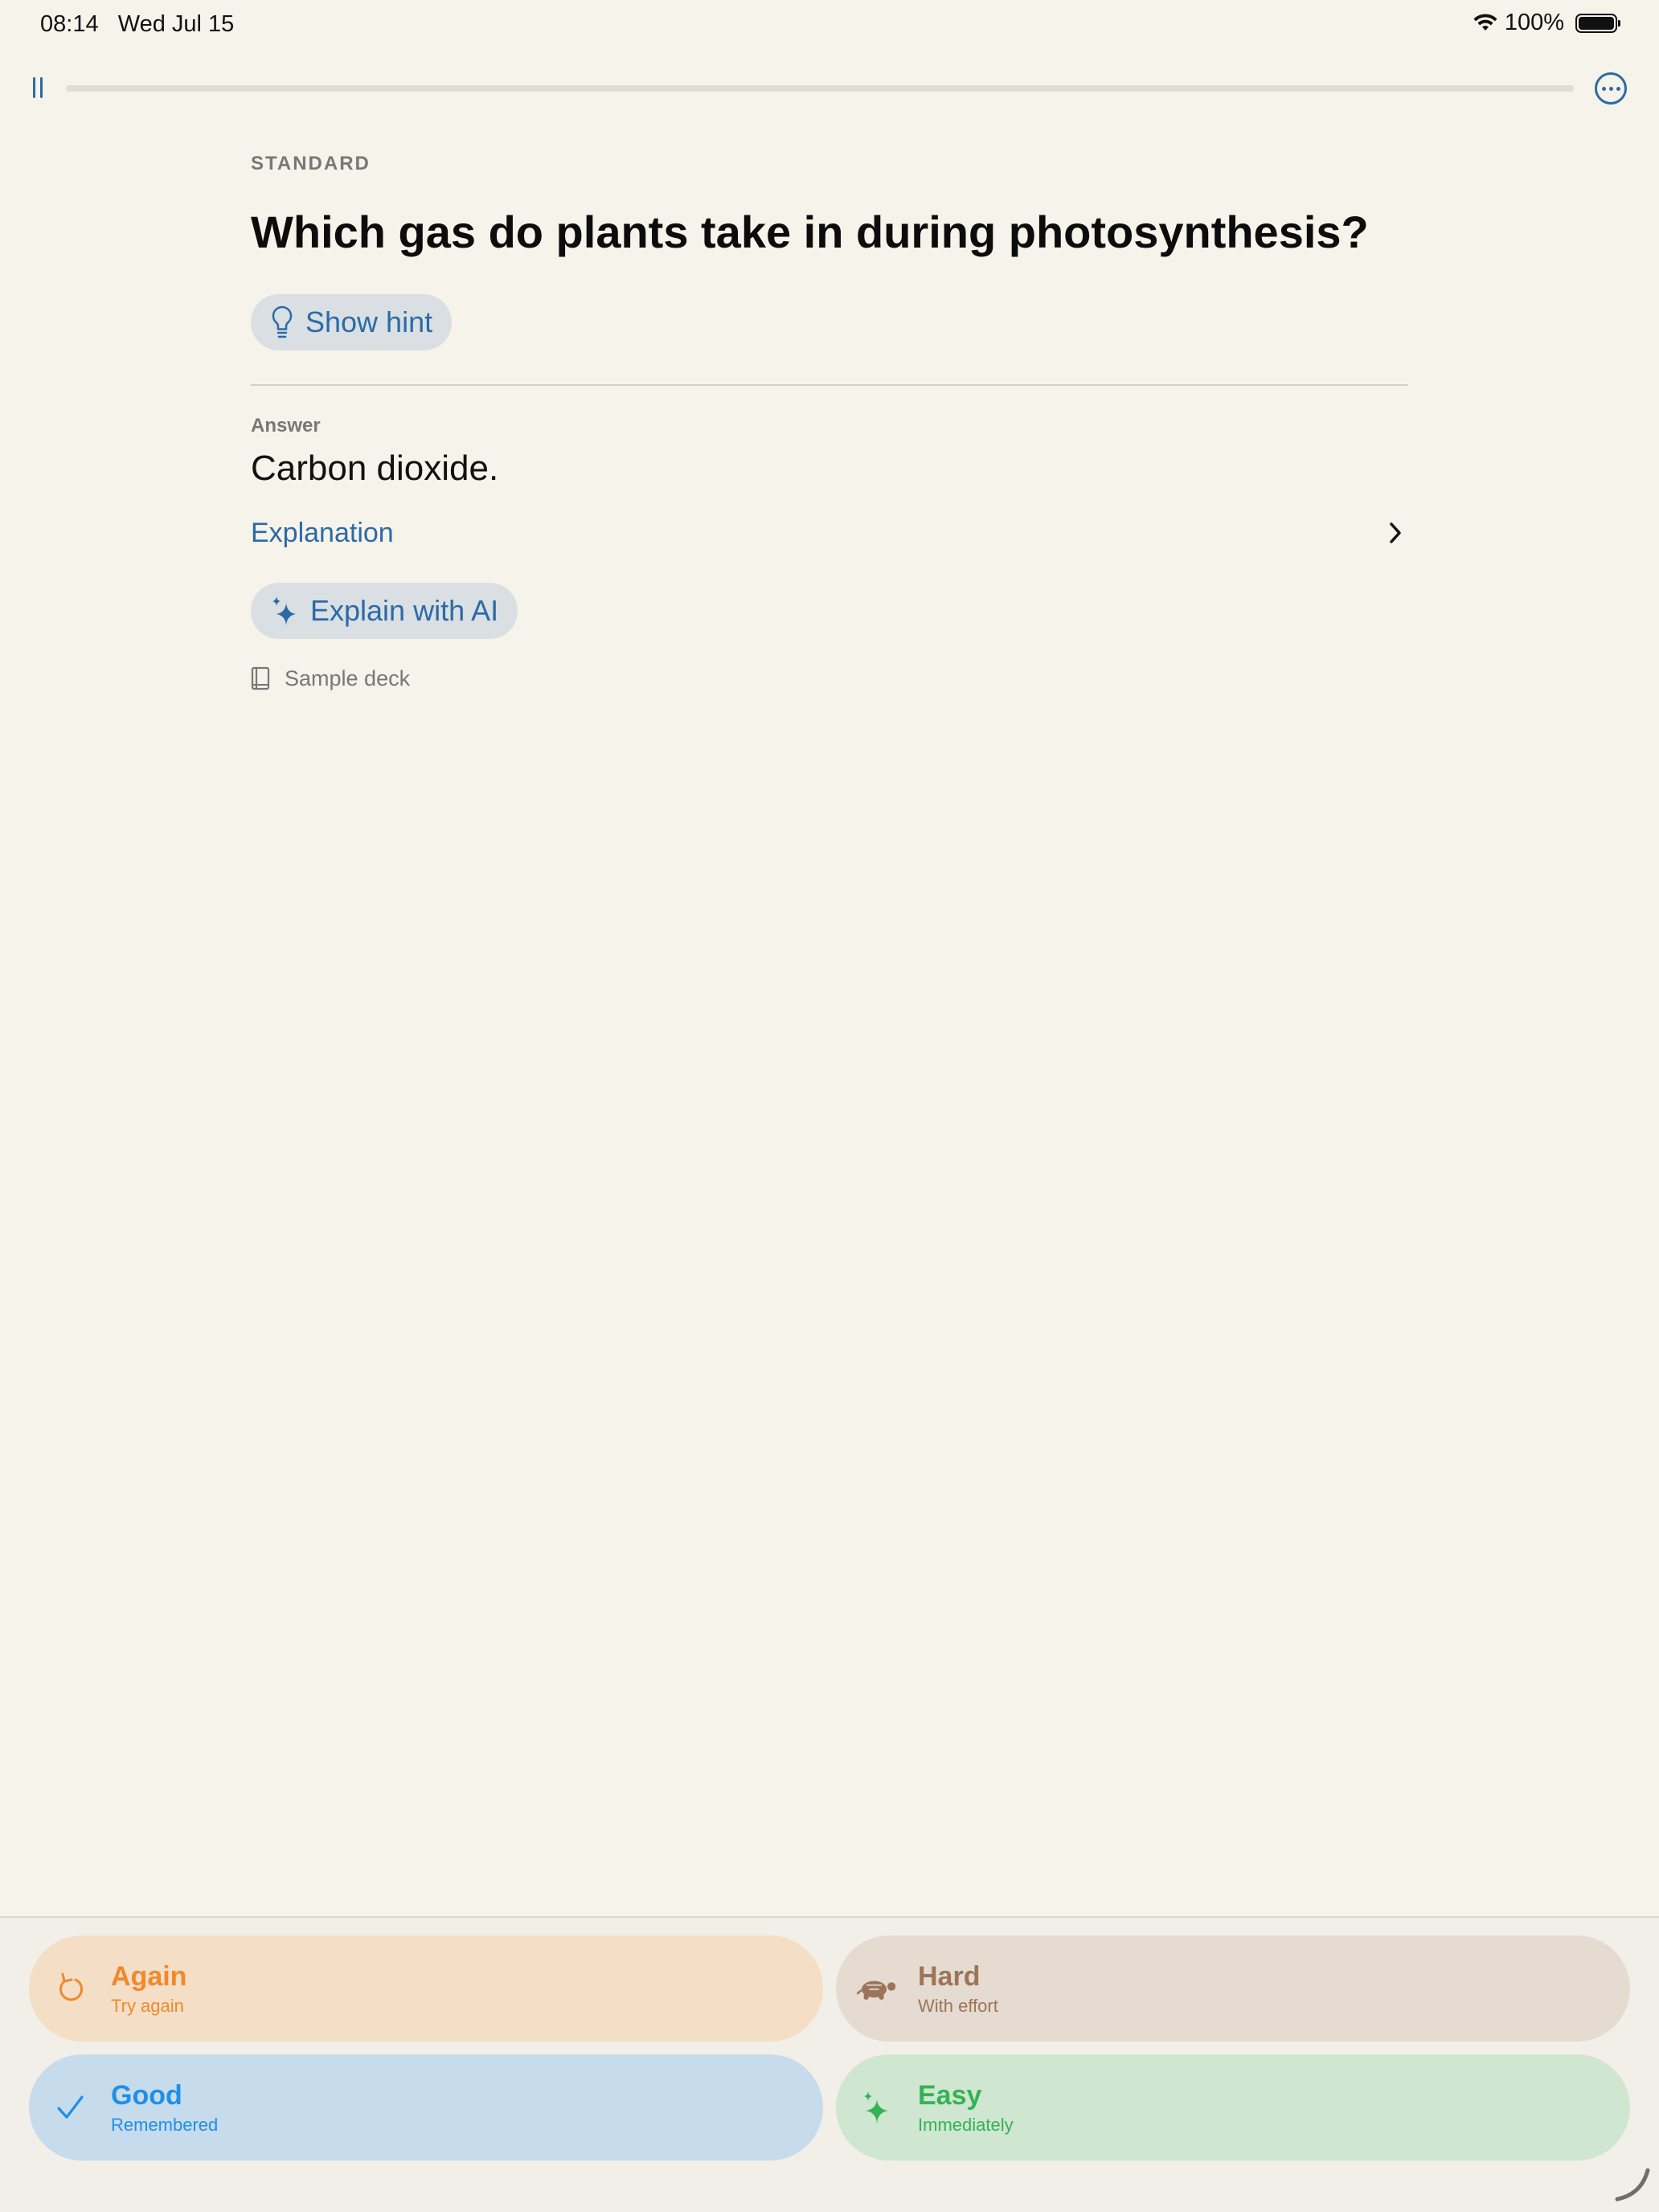  Describe the element at coordinates (404, 610) in the screenshot. I see `explain-with-ai-label: Explain with AI` at that location.